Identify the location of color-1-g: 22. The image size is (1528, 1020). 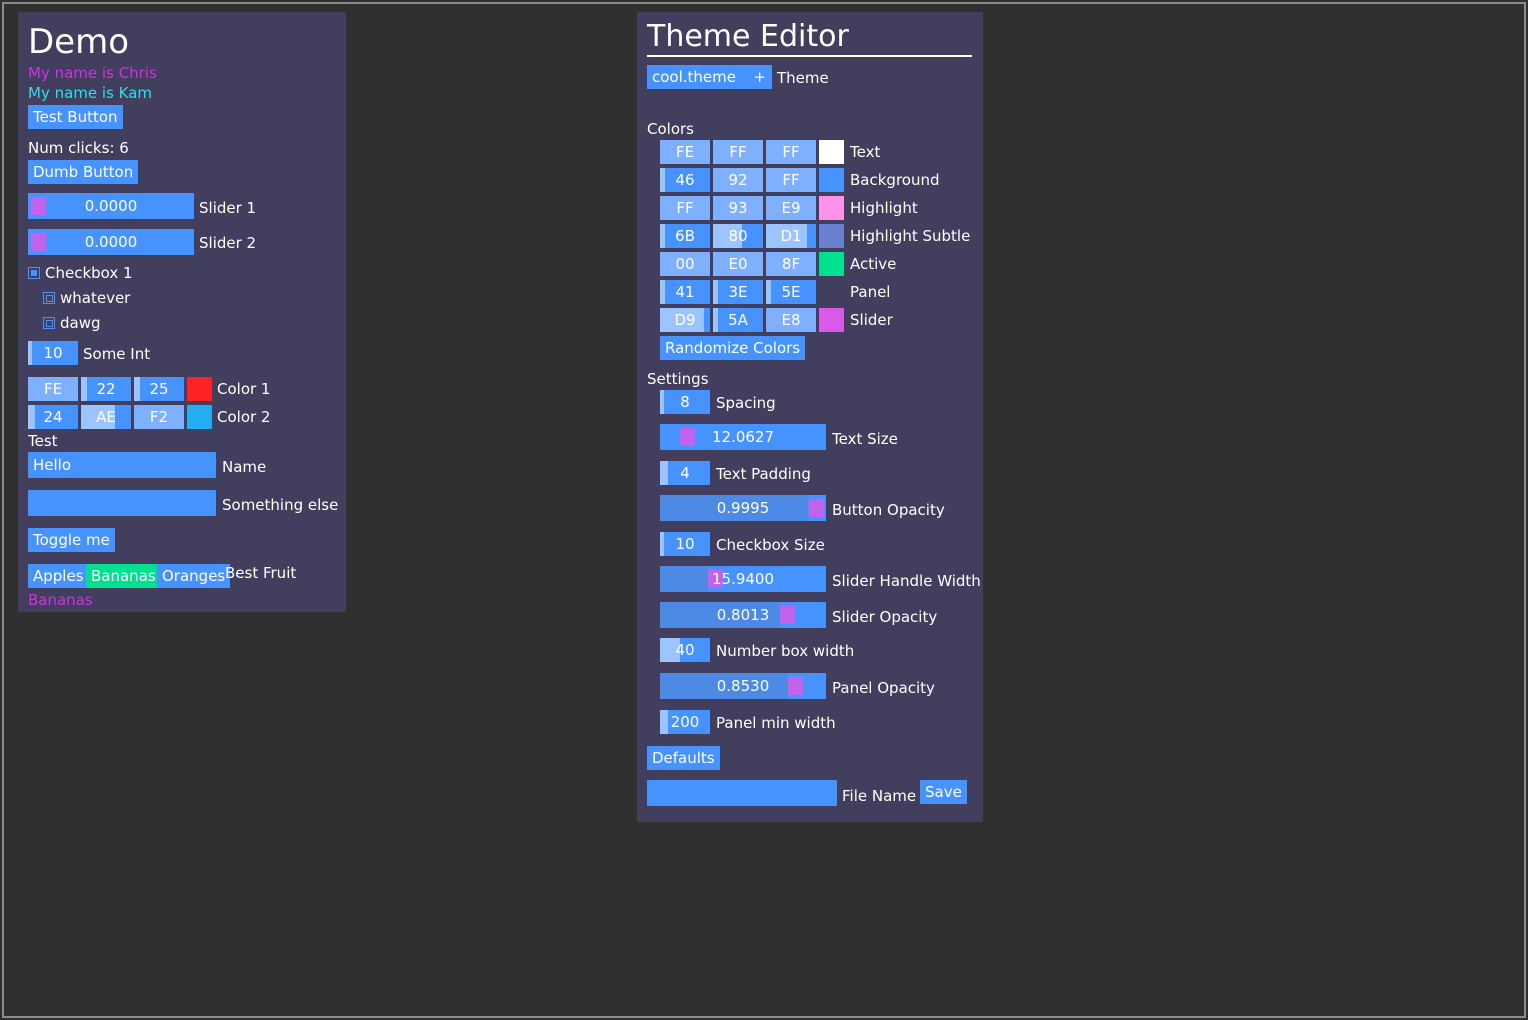
(106, 389).